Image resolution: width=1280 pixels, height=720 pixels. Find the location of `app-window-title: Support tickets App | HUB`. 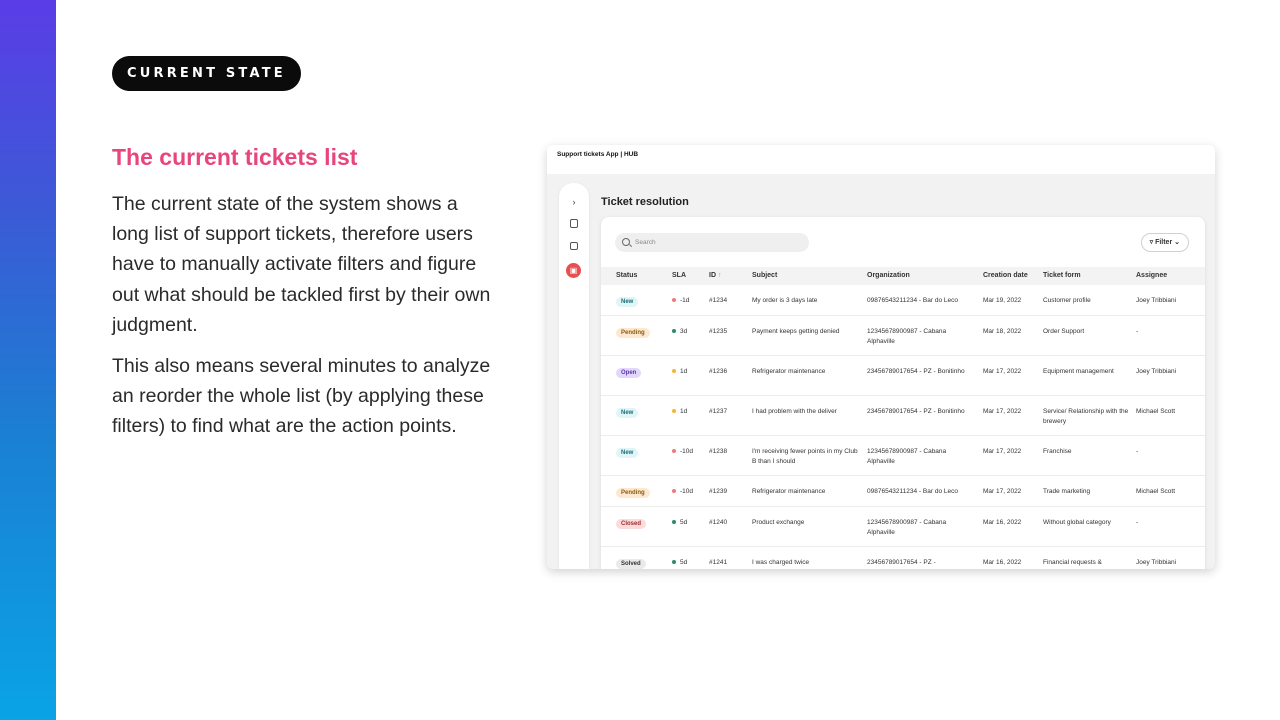

app-window-title: Support tickets App | HUB is located at coordinates (881, 159).